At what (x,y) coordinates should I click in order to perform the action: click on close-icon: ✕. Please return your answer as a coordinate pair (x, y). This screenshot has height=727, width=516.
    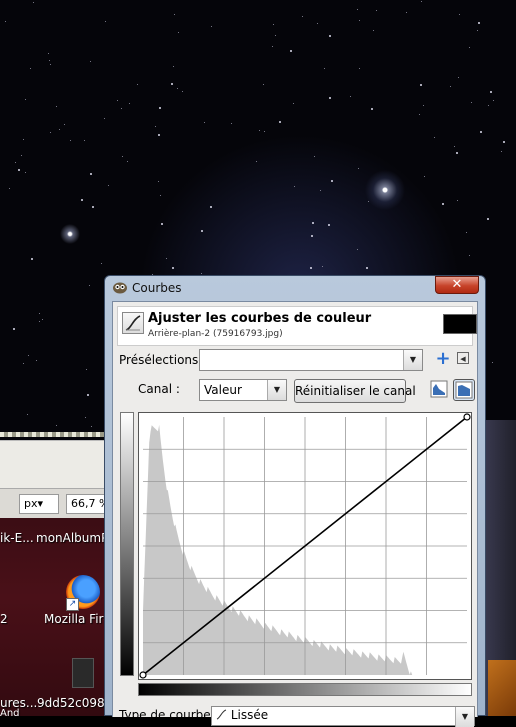
    Looking at the image, I should click on (457, 284).